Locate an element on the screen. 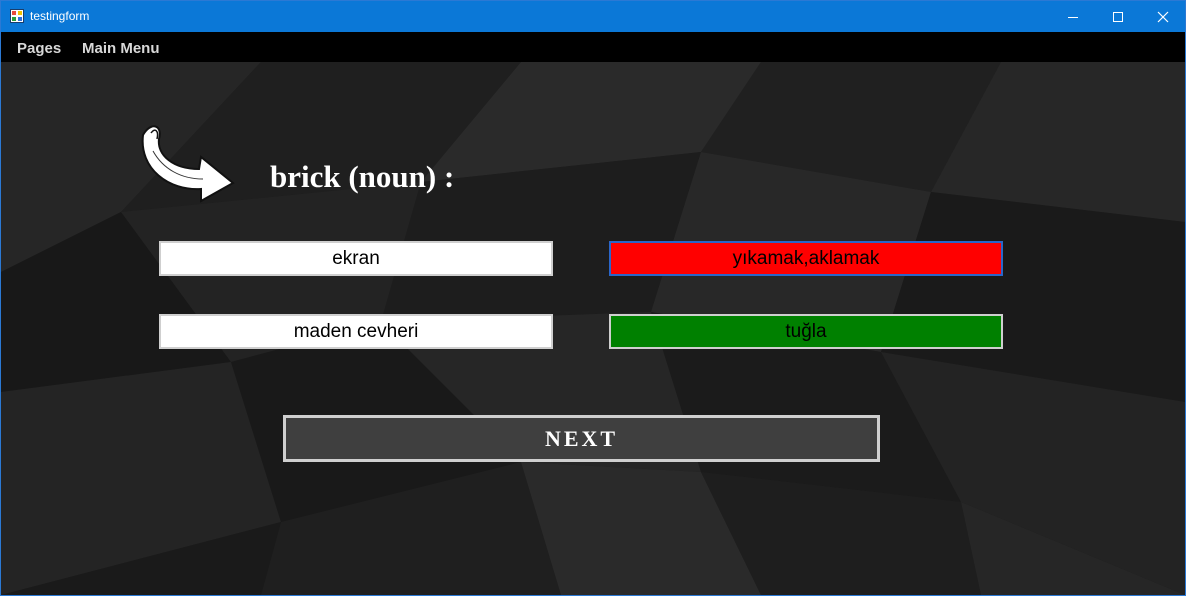 The width and height of the screenshot is (1186, 596). maximize-button is located at coordinates (1118, 16).